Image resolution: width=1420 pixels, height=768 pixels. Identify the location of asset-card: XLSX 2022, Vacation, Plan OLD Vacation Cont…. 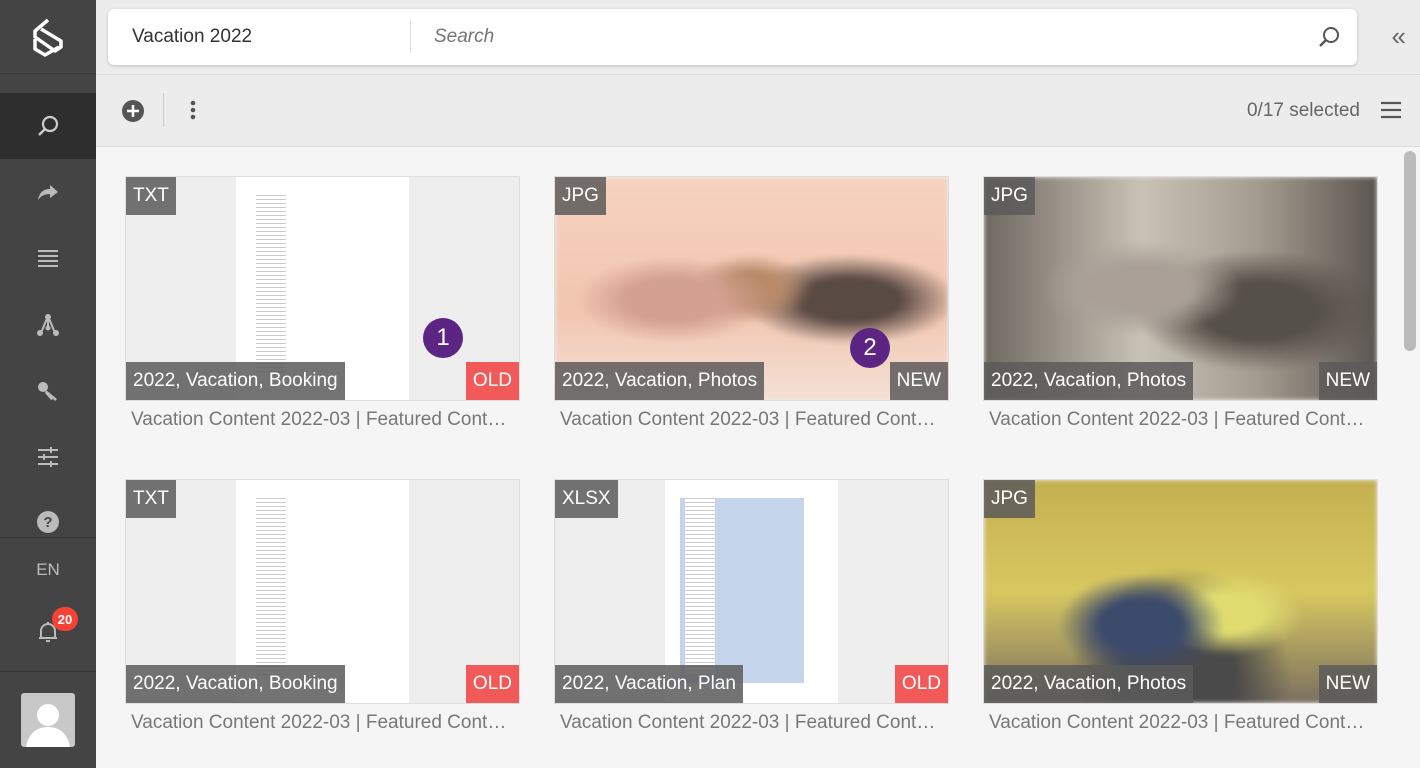
(751, 606).